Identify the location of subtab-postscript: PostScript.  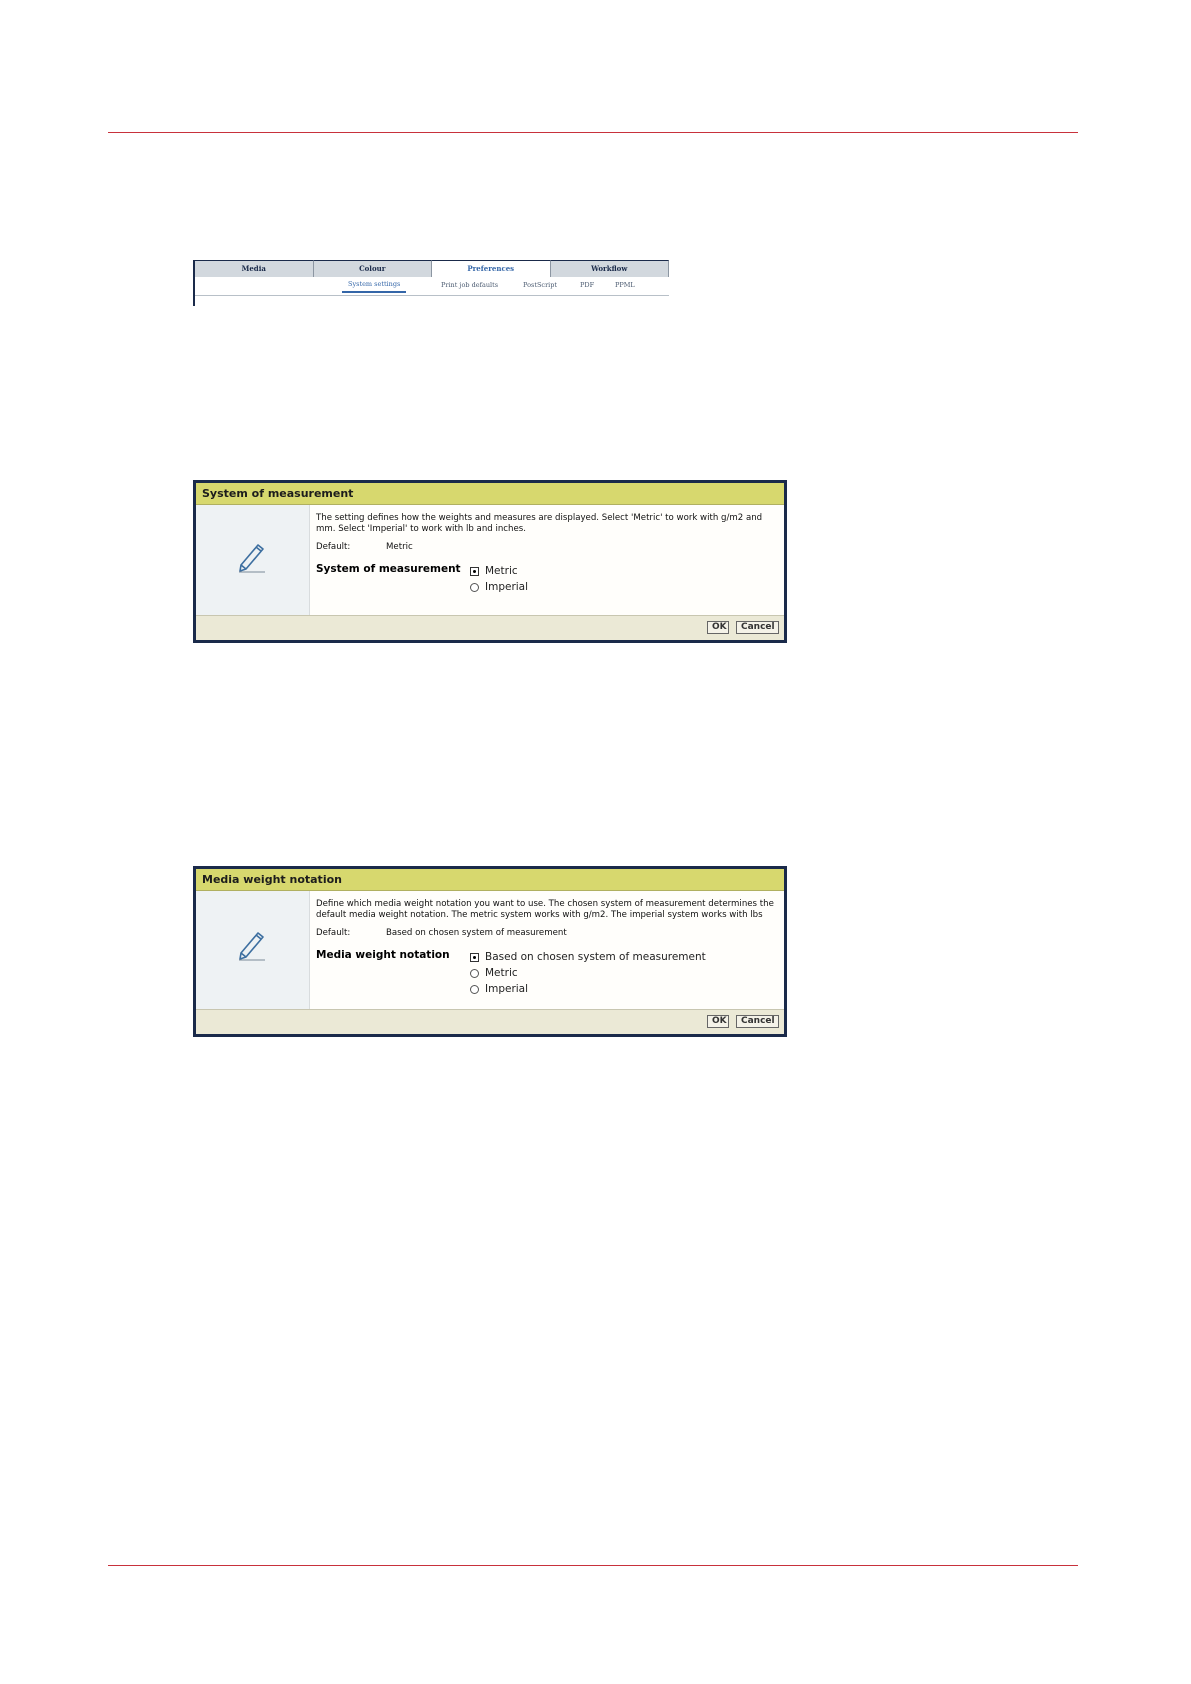
(540, 285).